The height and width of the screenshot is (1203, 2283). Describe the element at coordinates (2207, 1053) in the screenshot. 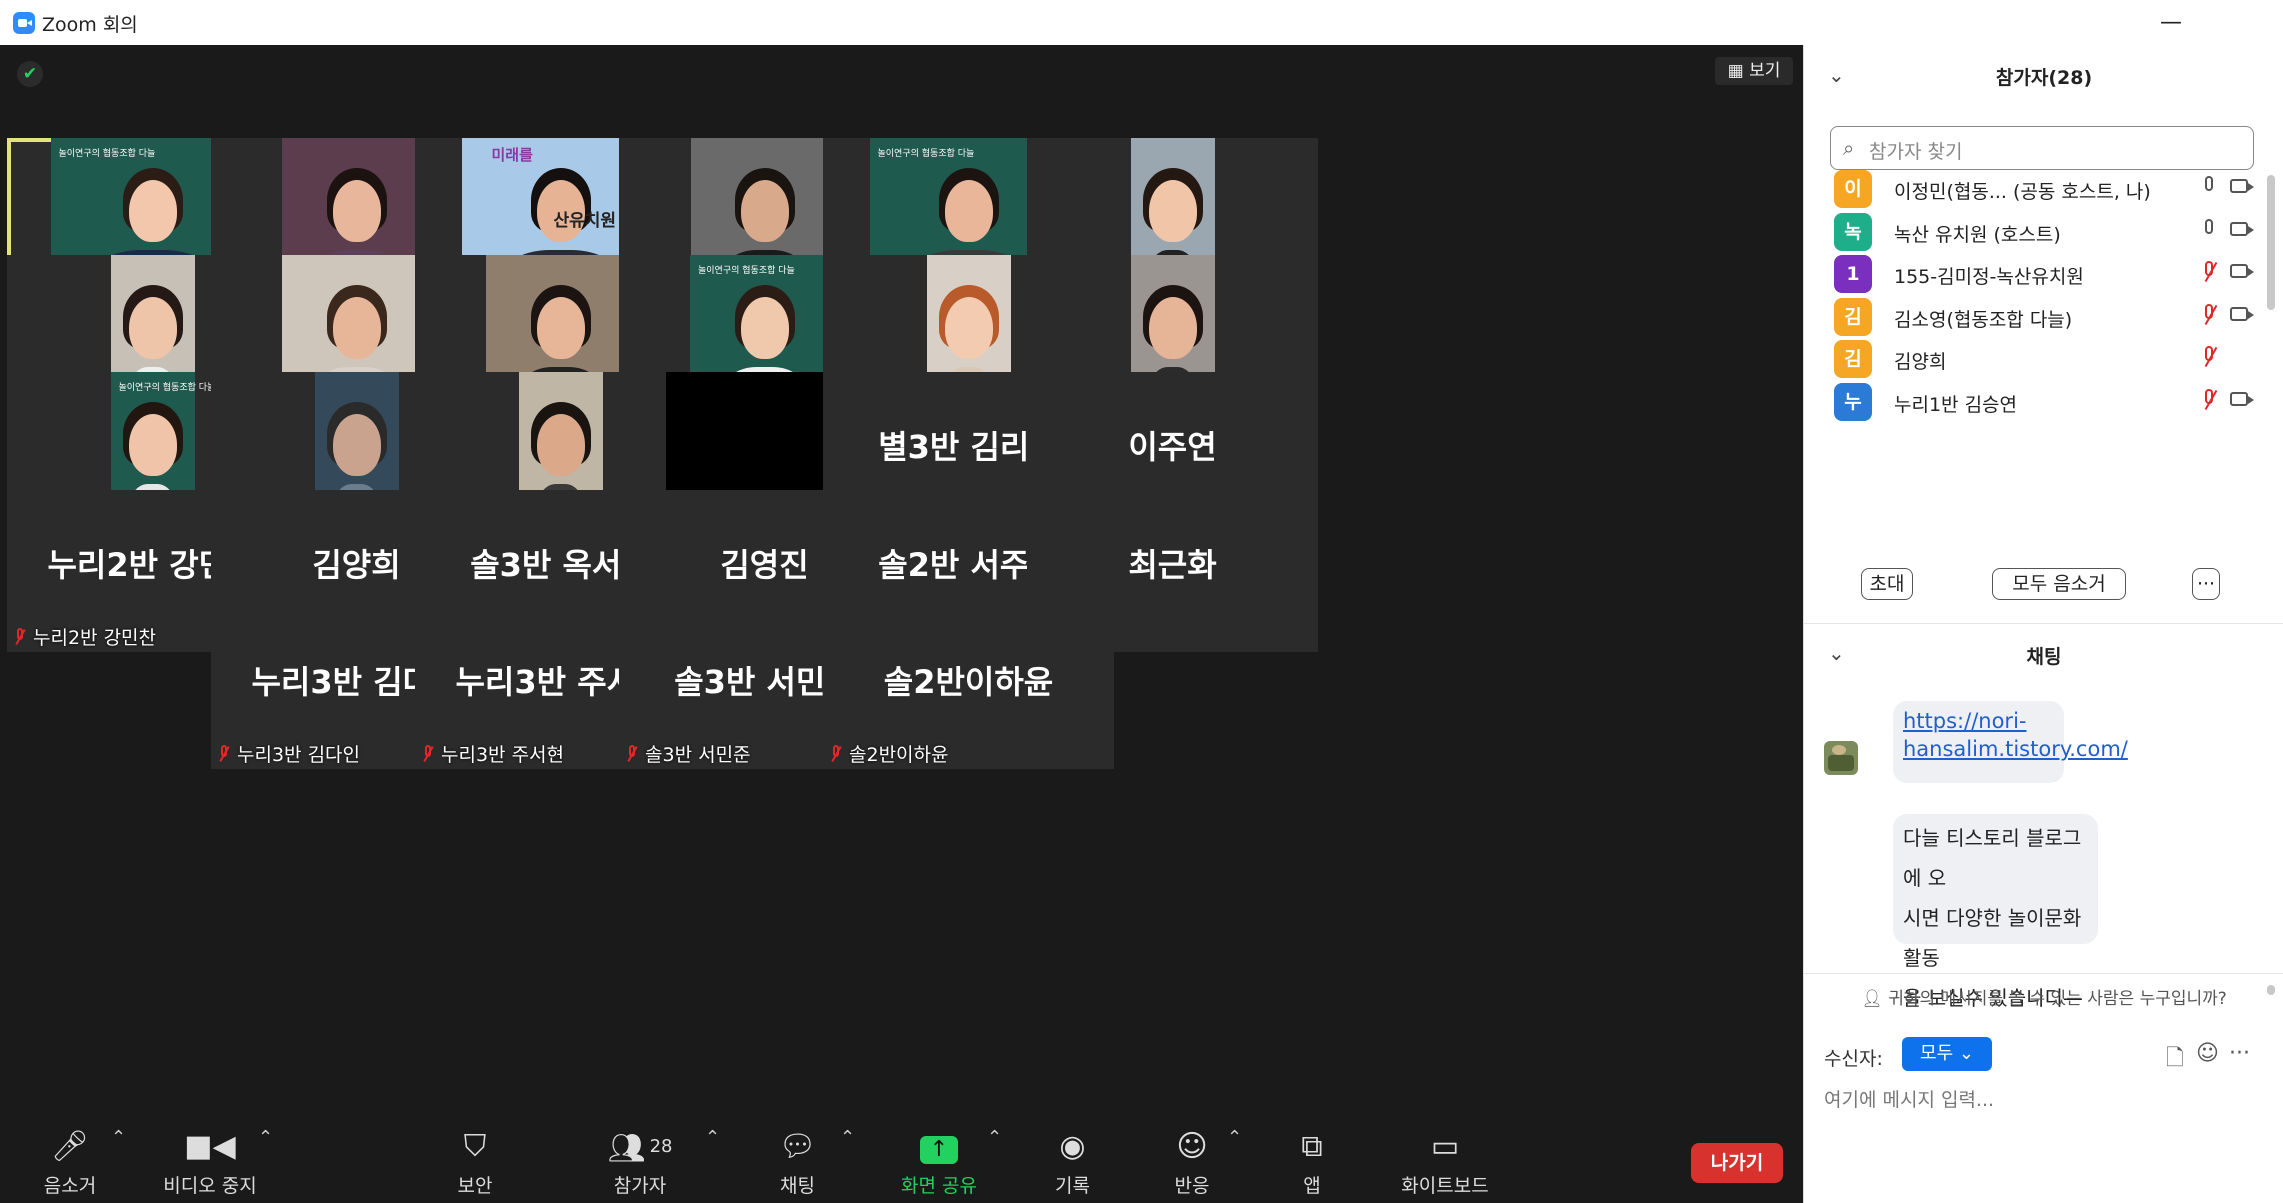

I see `emoji-icon: ☺` at that location.